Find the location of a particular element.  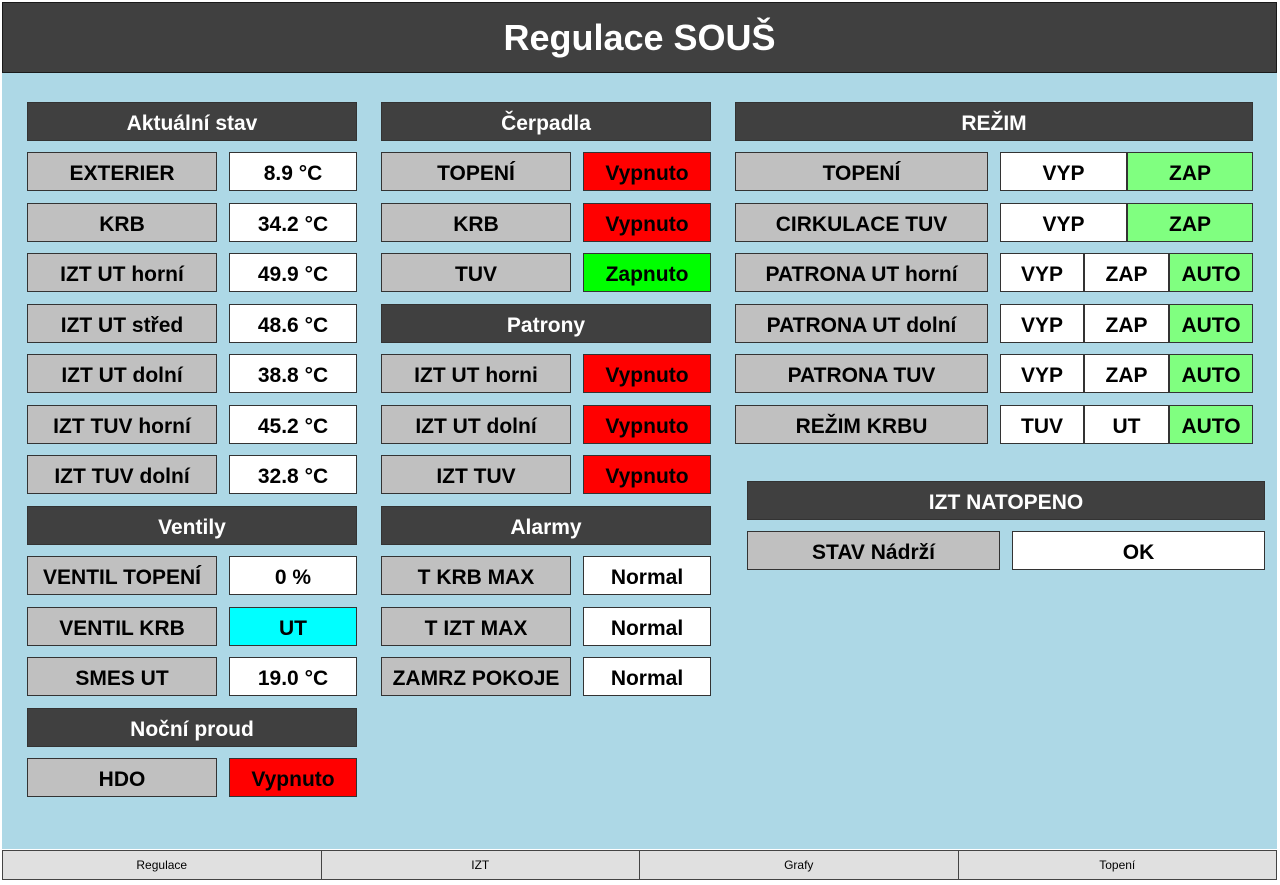

label-cerpadlo-topeni: TOPENÍ is located at coordinates (476, 171).